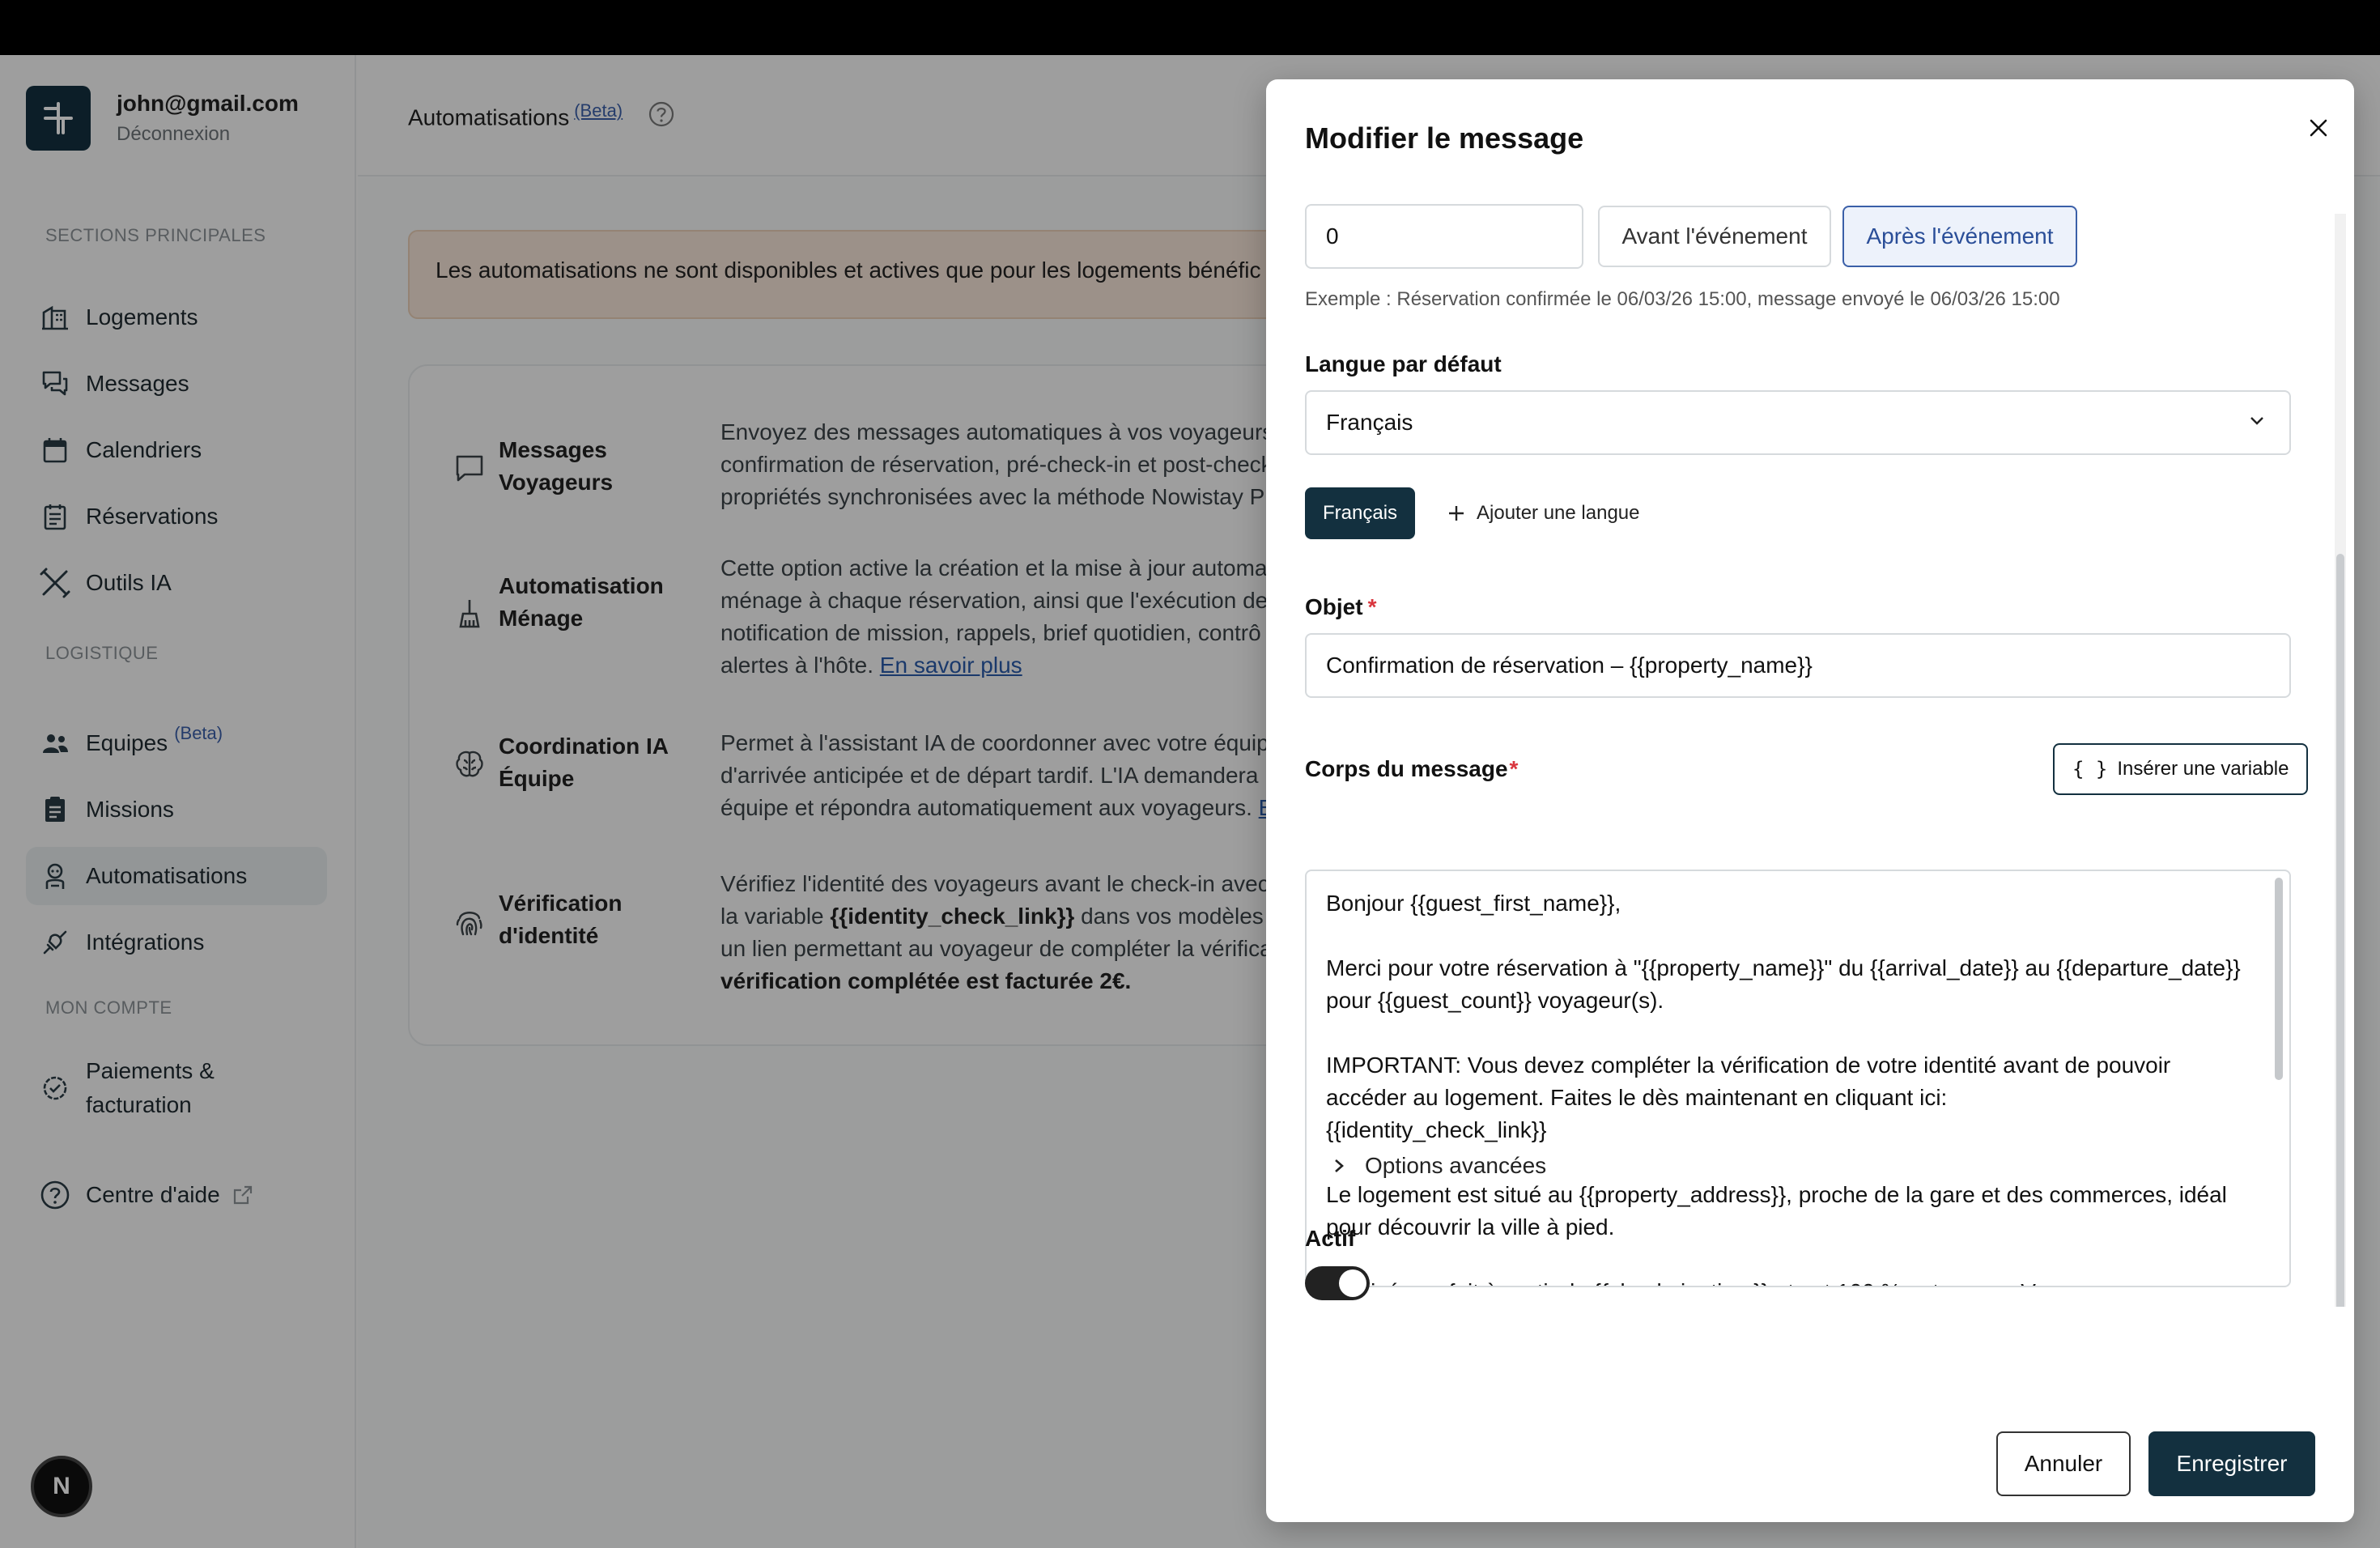 This screenshot has height=1548, width=2380. Describe the element at coordinates (1339, 1166) in the screenshot. I see `chevron-right-icon` at that location.